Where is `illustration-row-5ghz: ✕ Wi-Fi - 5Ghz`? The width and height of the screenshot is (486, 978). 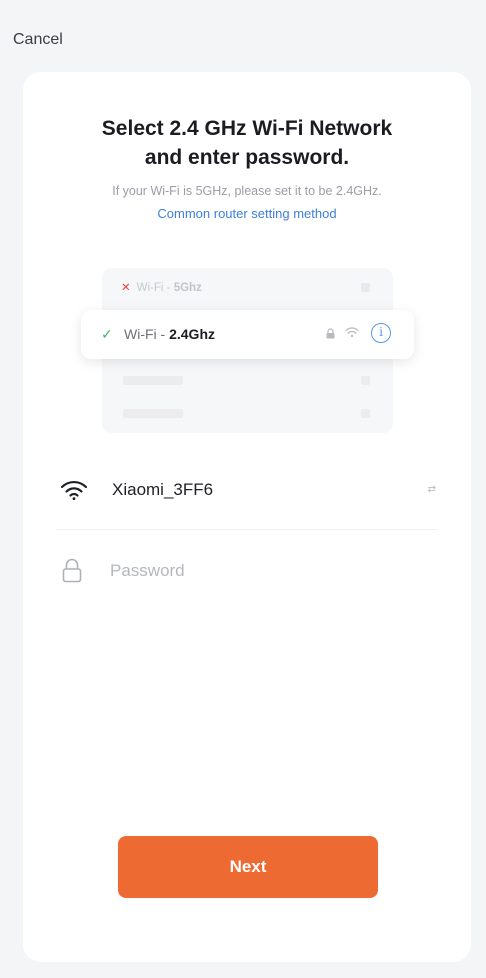
illustration-row-5ghz: ✕ Wi-Fi - 5Ghz is located at coordinates (161, 288).